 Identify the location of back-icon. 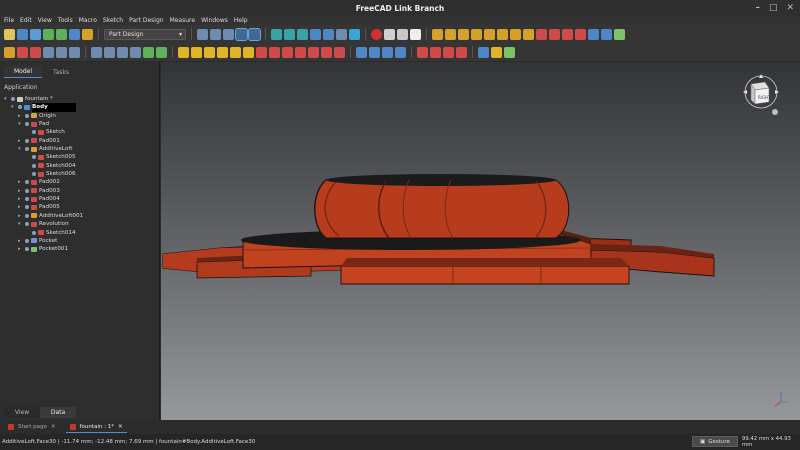
(276, 34).